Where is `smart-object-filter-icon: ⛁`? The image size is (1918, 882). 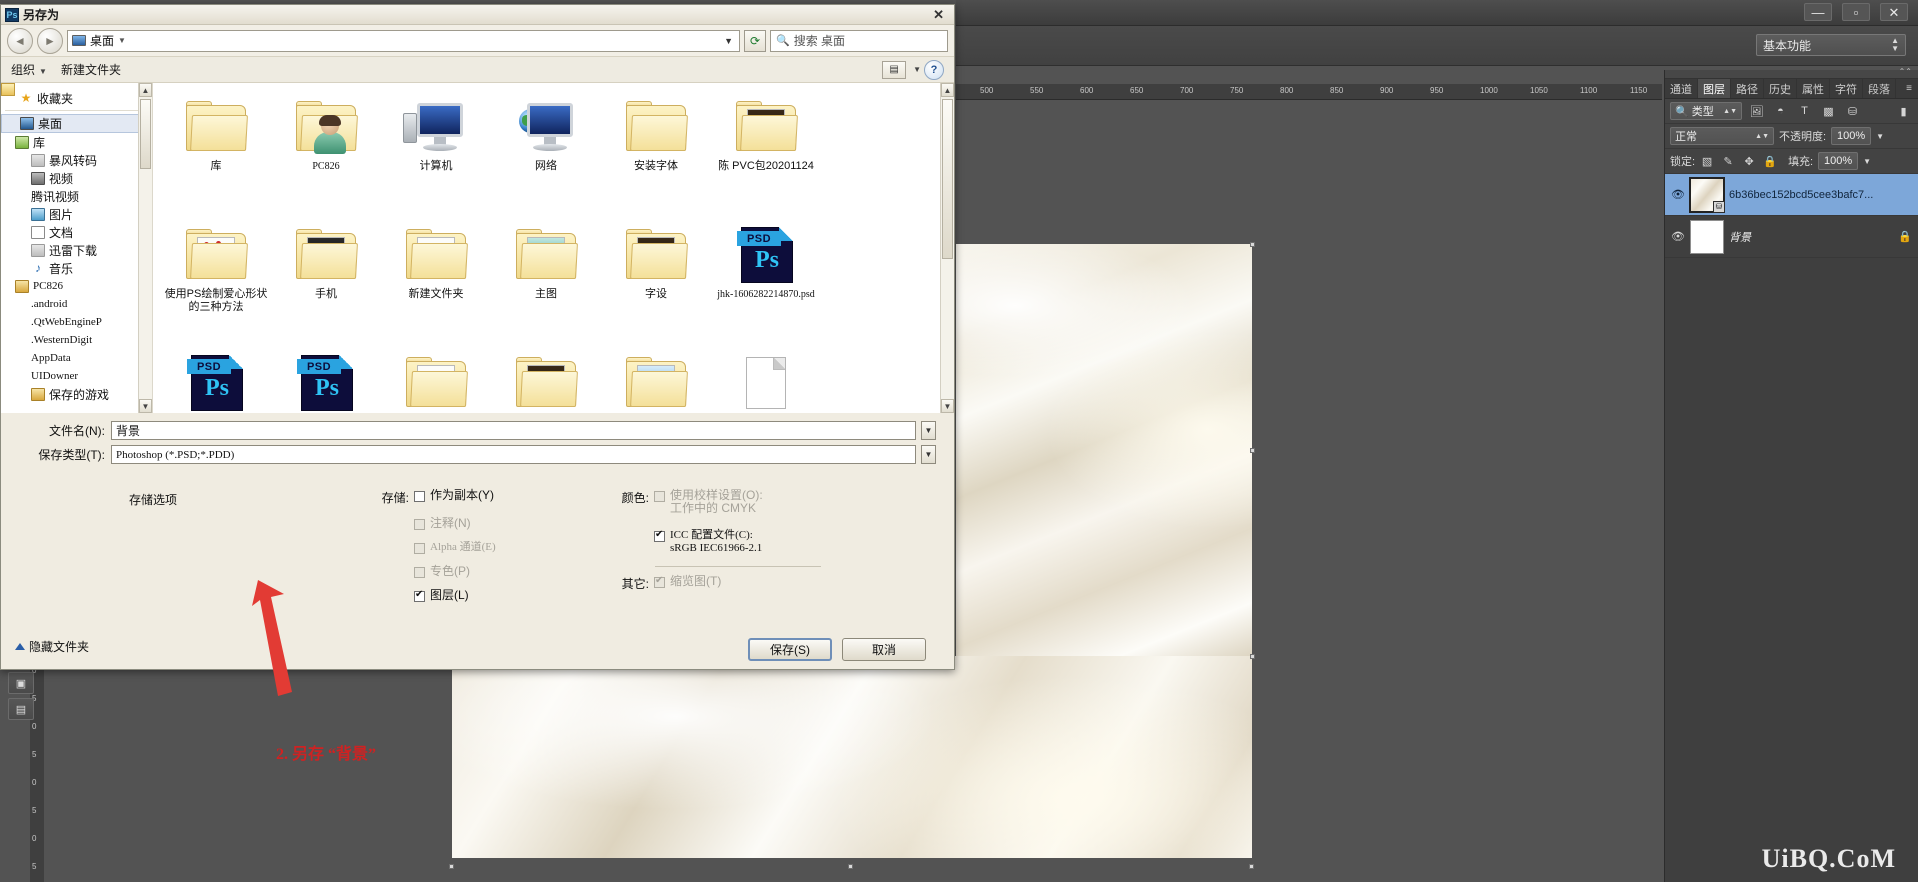 smart-object-filter-icon: ⛁ is located at coordinates (1852, 111).